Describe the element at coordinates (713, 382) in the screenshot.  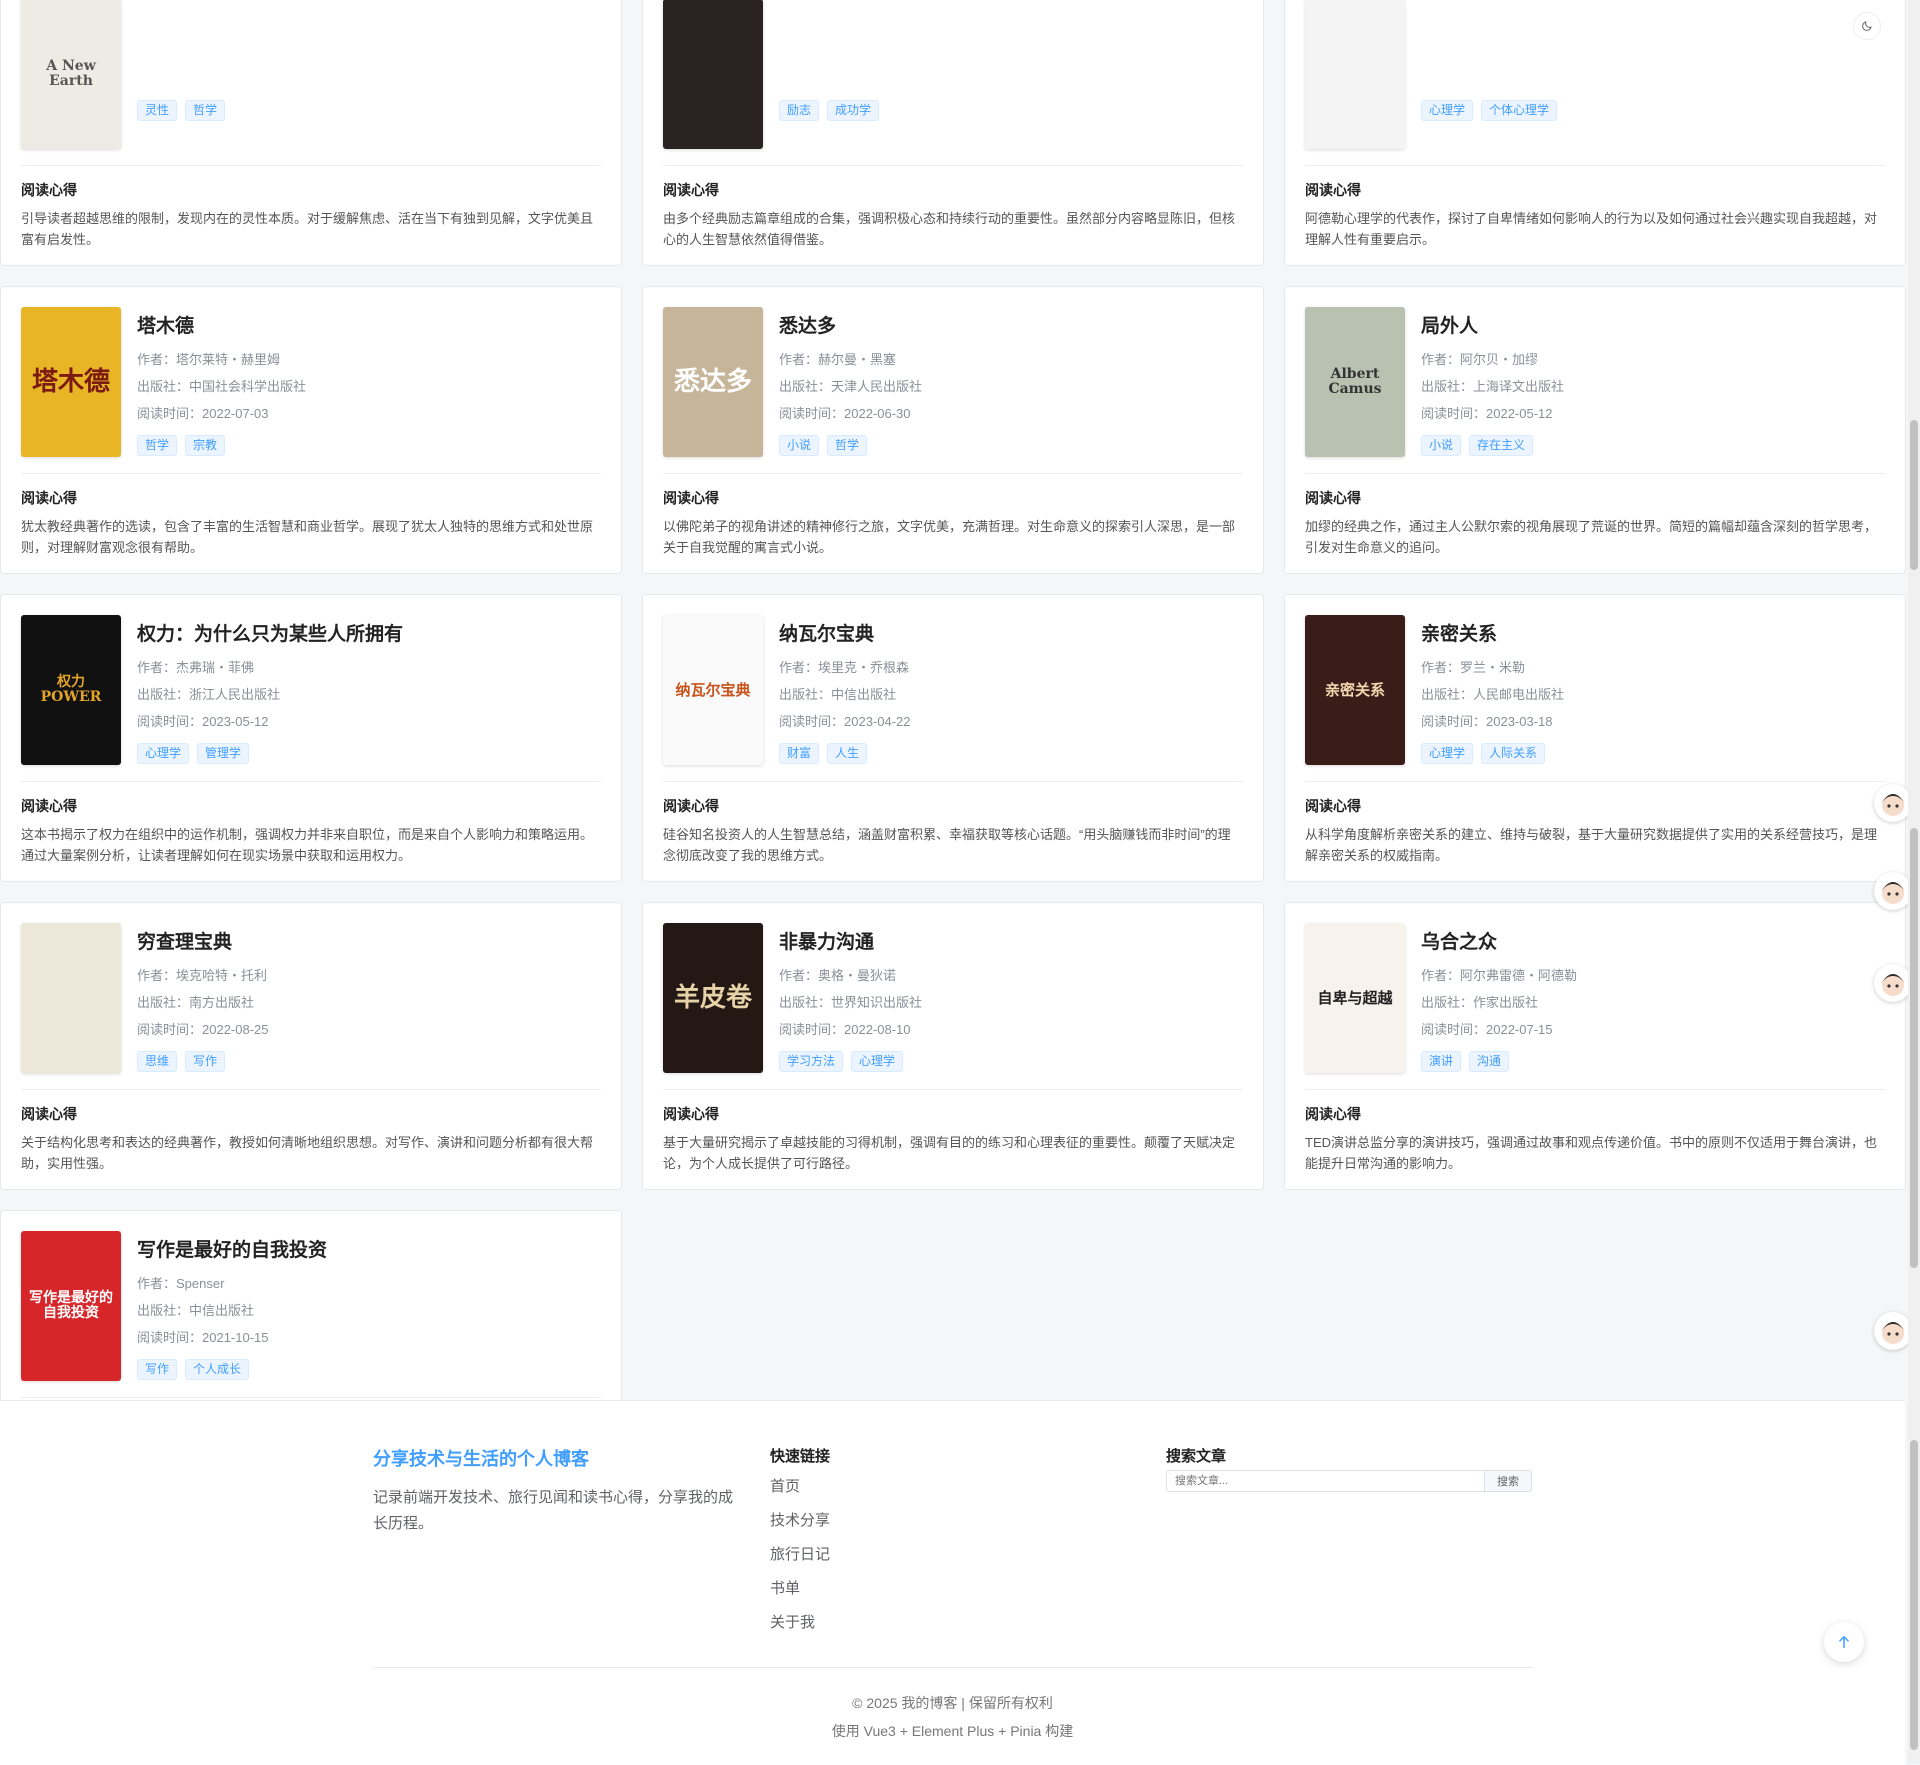
I see `book-cover: 悉达多` at that location.